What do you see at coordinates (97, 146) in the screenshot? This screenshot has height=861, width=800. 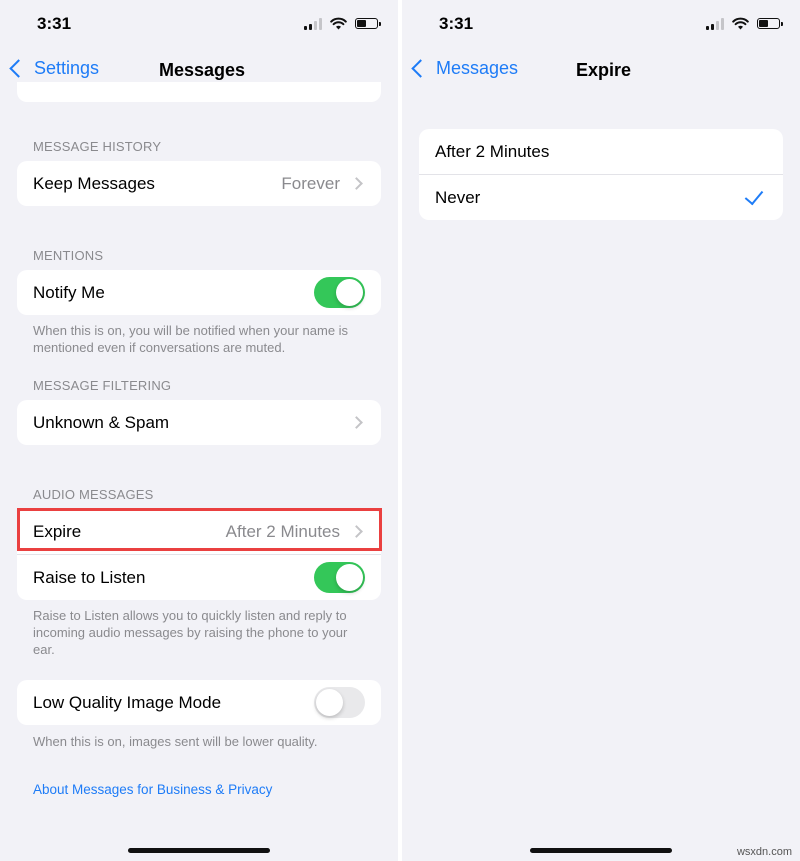 I see `section-label-message-history: MESSAGE HISTORY` at bounding box center [97, 146].